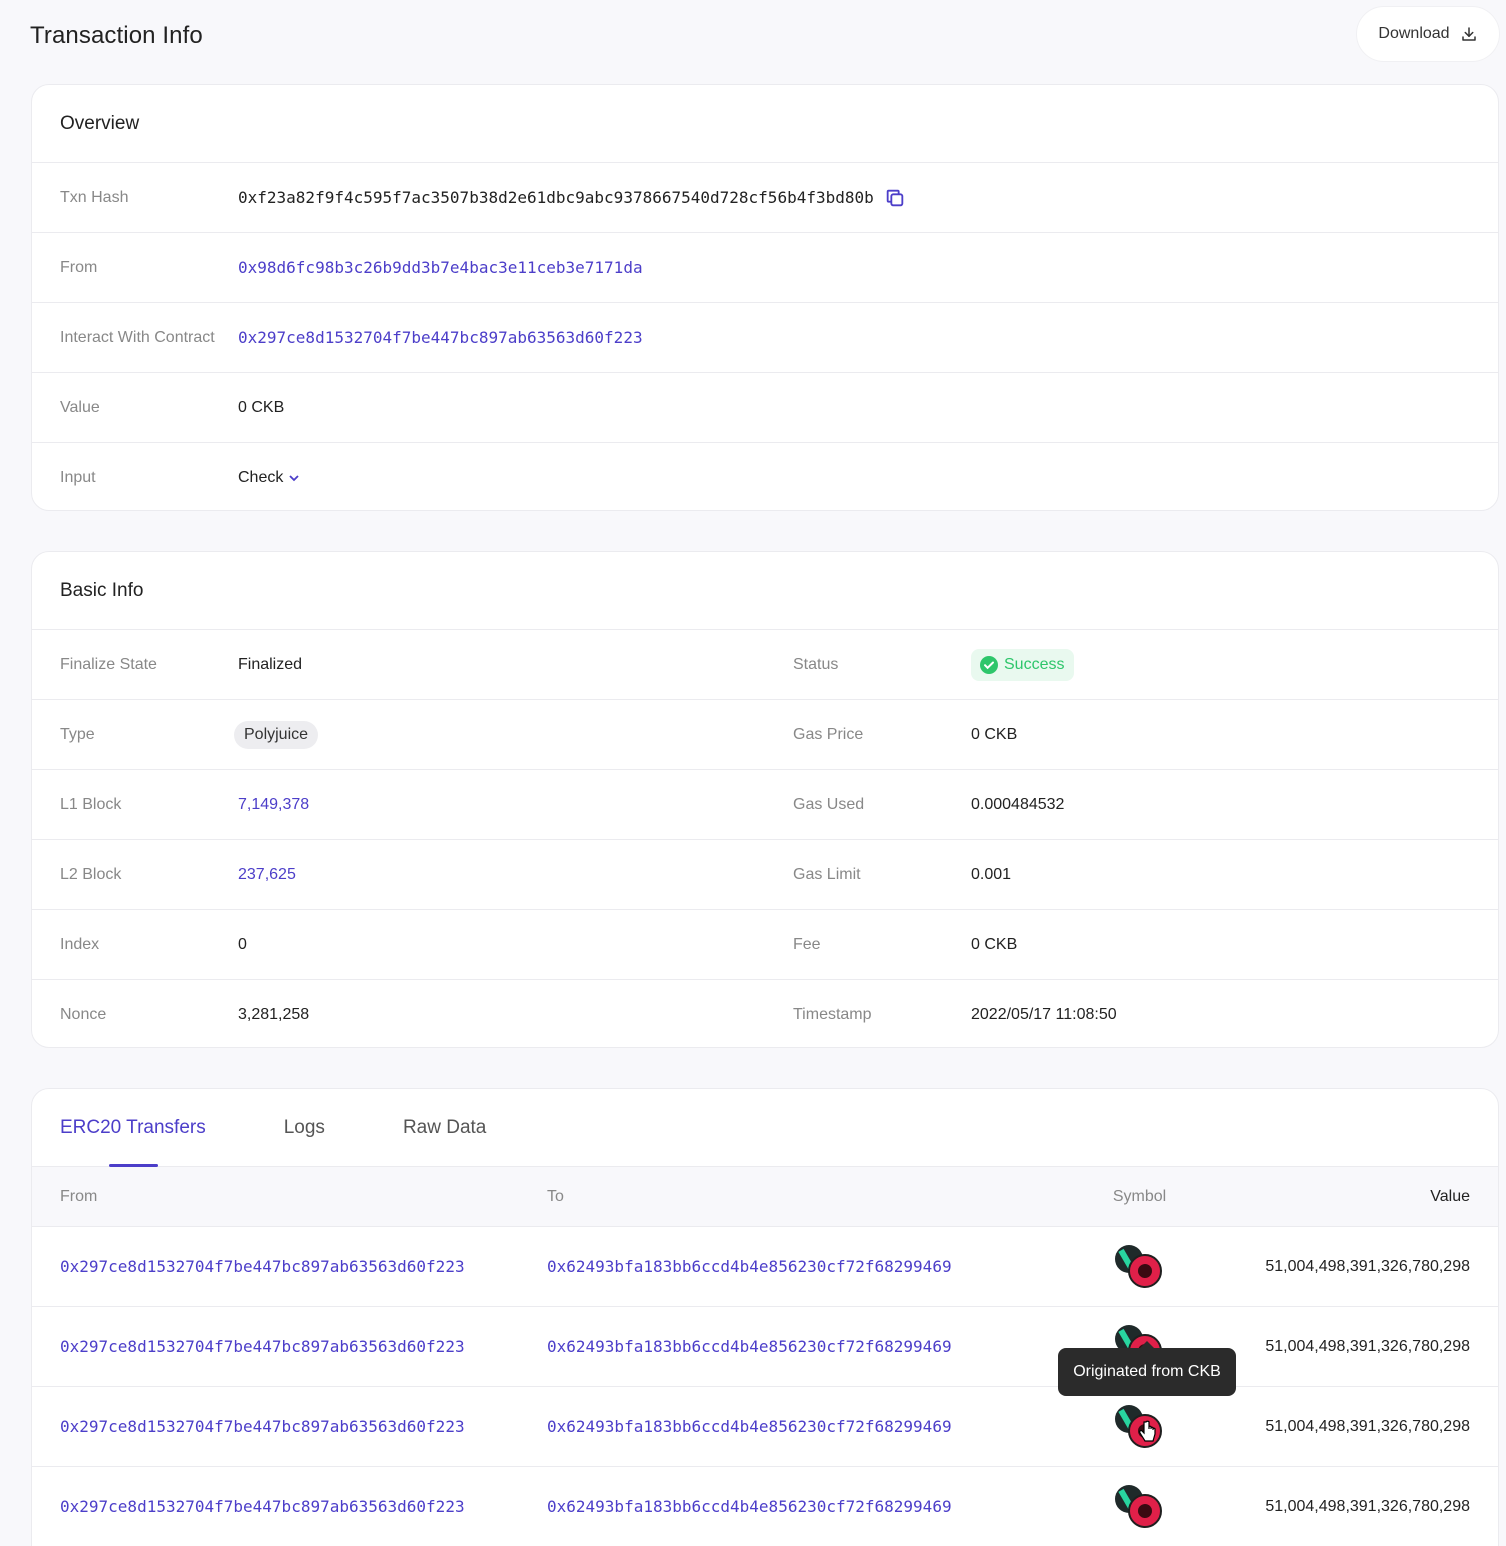  I want to click on download-button: Download, so click(1428, 34).